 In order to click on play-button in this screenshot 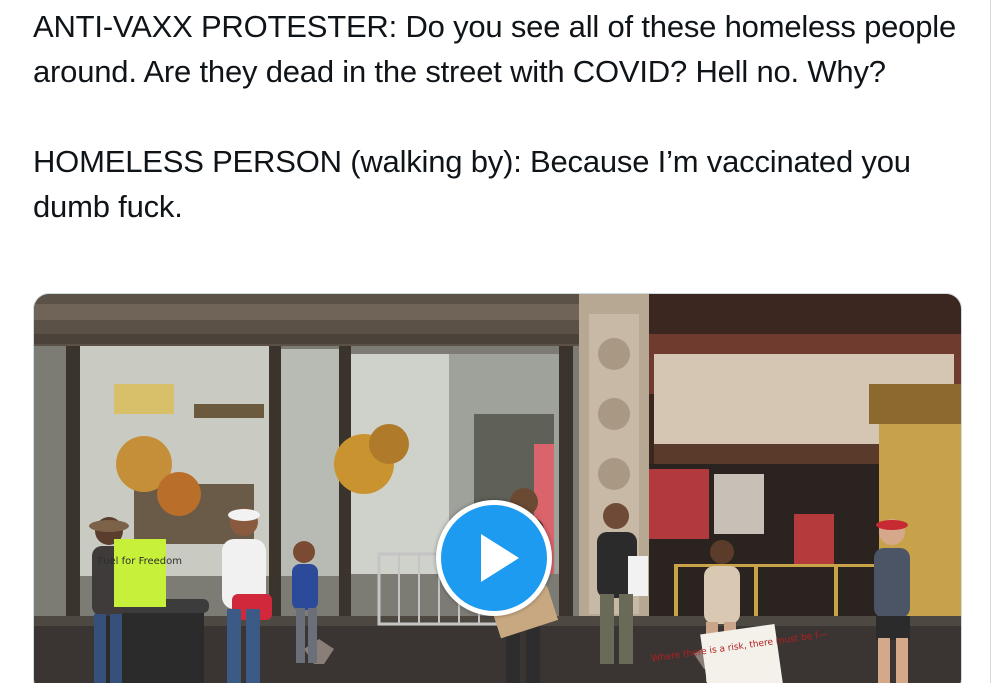, I will do `click(494, 558)`.